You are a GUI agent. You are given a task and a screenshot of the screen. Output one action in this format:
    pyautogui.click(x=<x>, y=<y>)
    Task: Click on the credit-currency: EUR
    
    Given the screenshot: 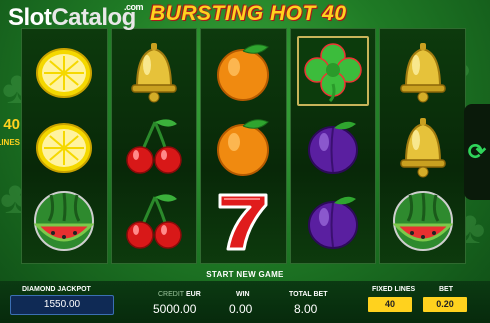 What is the action you would take?
    pyautogui.click(x=193, y=294)
    